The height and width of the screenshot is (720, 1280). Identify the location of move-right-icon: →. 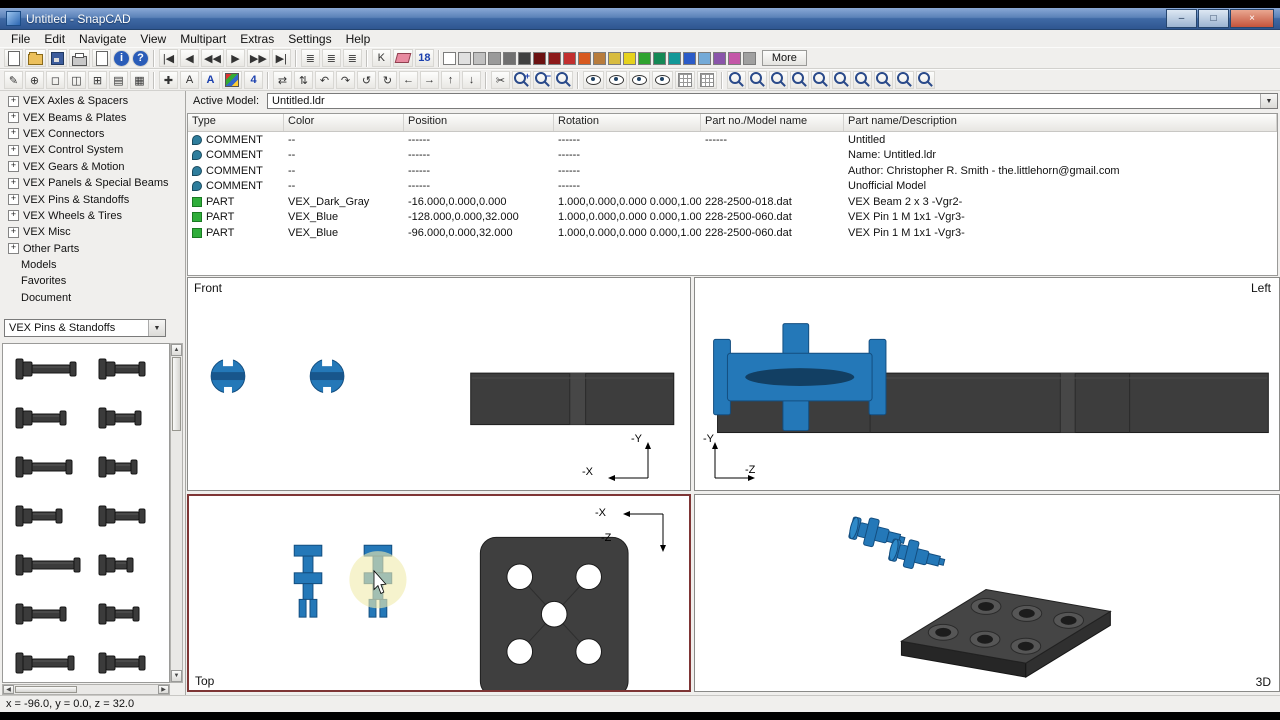
(429, 80).